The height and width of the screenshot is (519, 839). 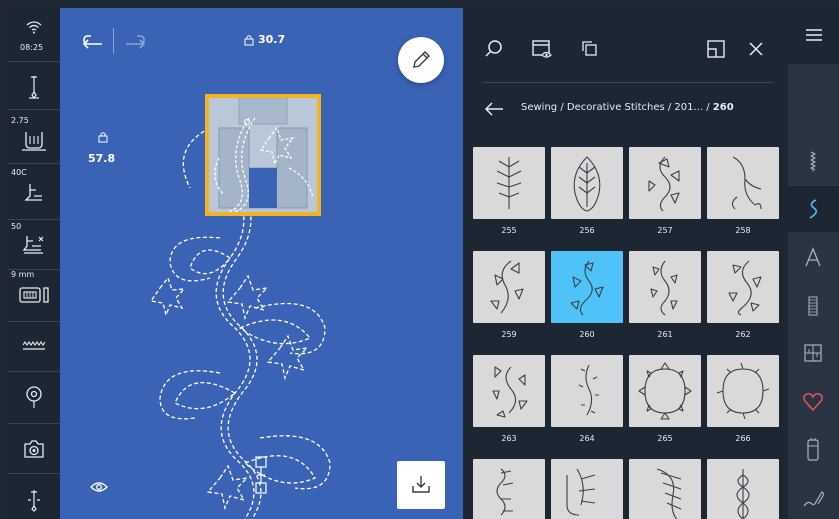 What do you see at coordinates (263, 155) in the screenshot?
I see `presser-foot-view` at bounding box center [263, 155].